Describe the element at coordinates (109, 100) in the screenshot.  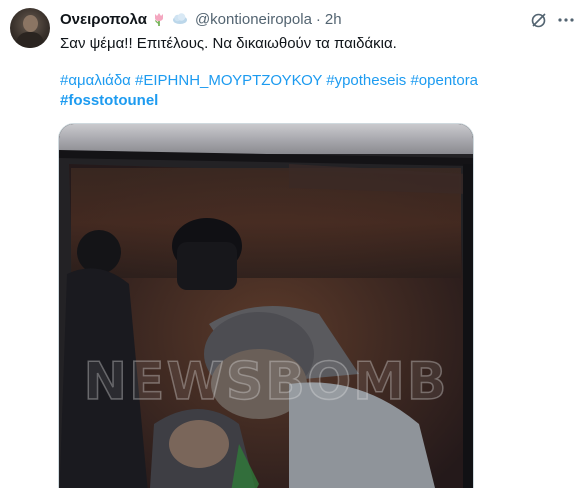
I see `hashtag-fosstotounel: #fosstotounel` at that location.